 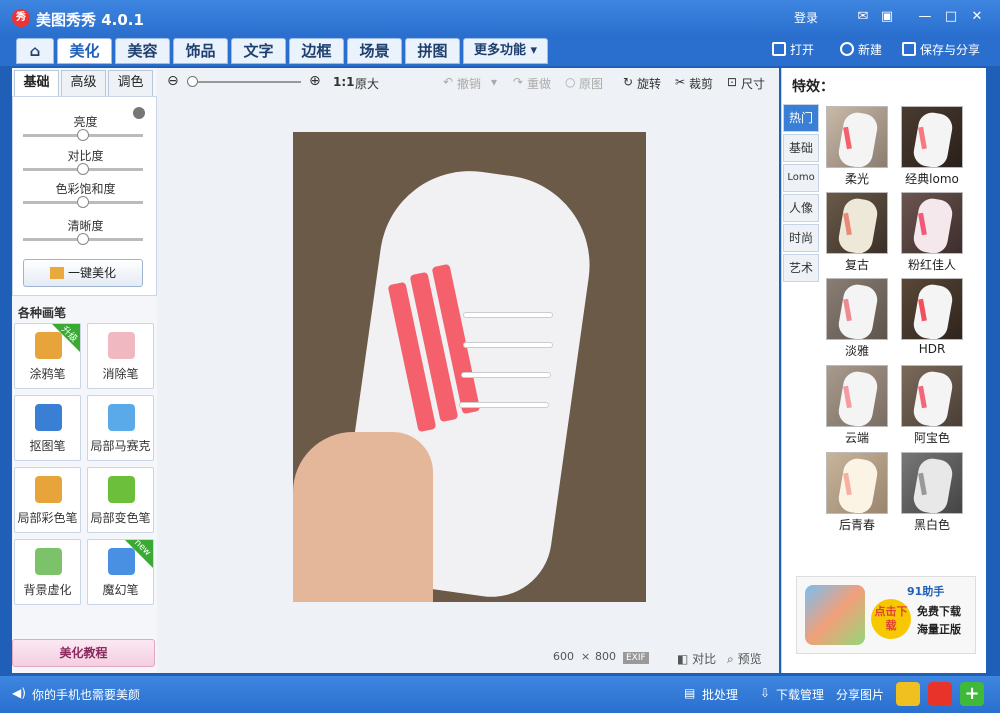 I want to click on rotate-icon: ↻, so click(x=628, y=82).